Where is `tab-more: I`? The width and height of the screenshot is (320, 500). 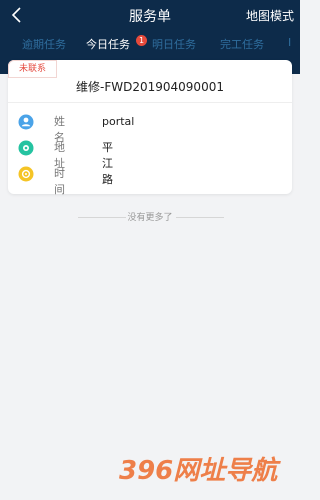
tab-more: I is located at coordinates (289, 42).